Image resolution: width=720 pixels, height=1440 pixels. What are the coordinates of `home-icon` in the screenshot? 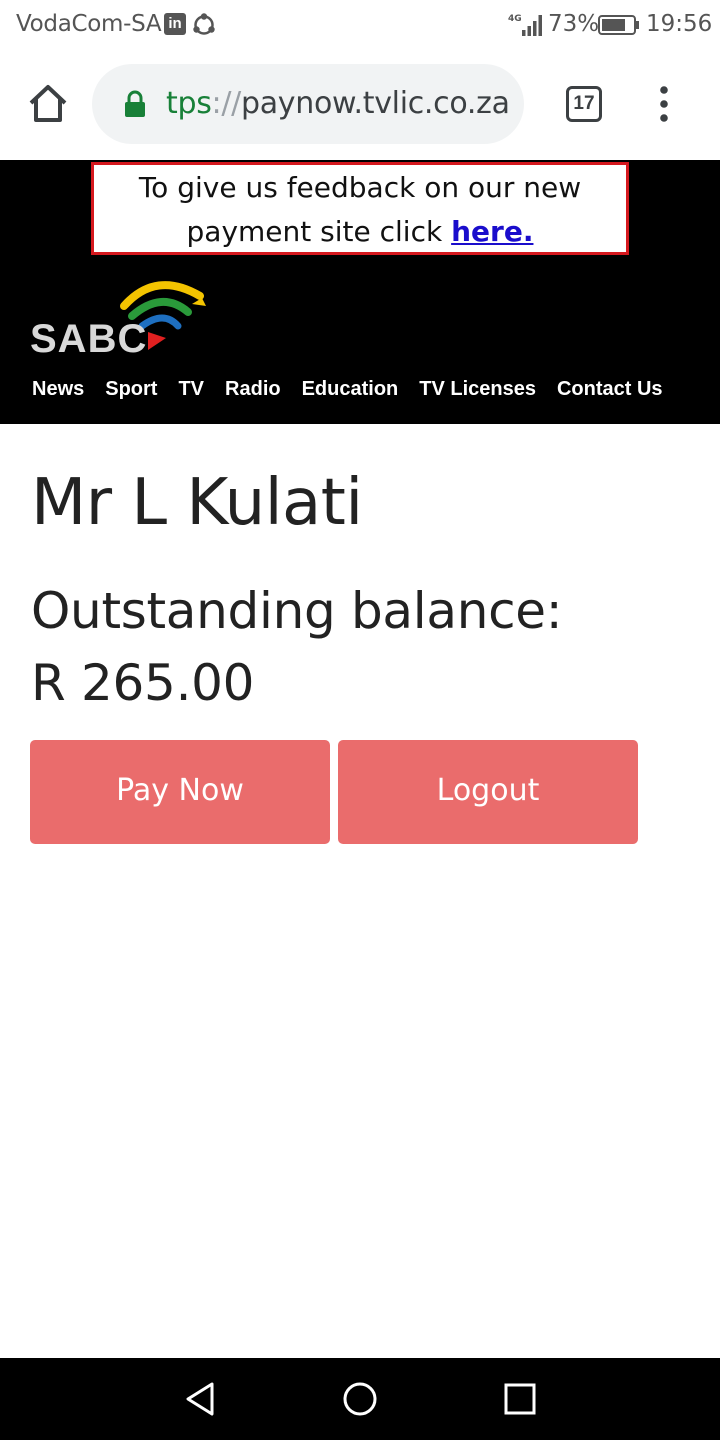 It's located at (48, 104).